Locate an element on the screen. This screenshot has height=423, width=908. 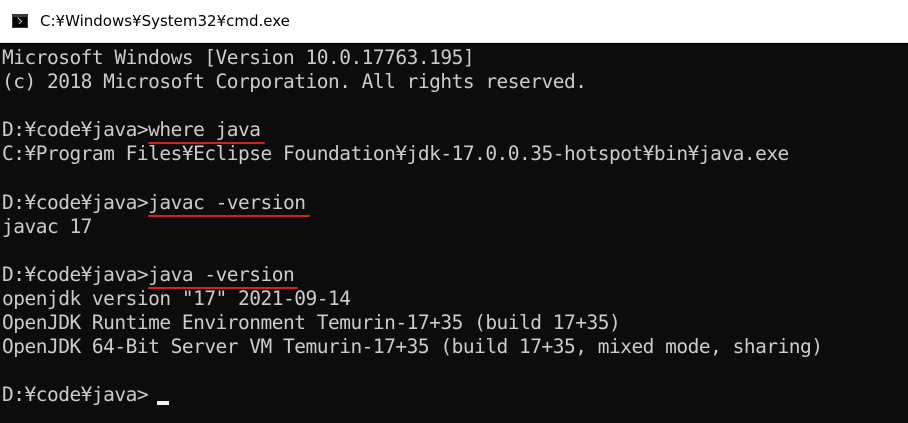
command-text: where java is located at coordinates (204, 129).